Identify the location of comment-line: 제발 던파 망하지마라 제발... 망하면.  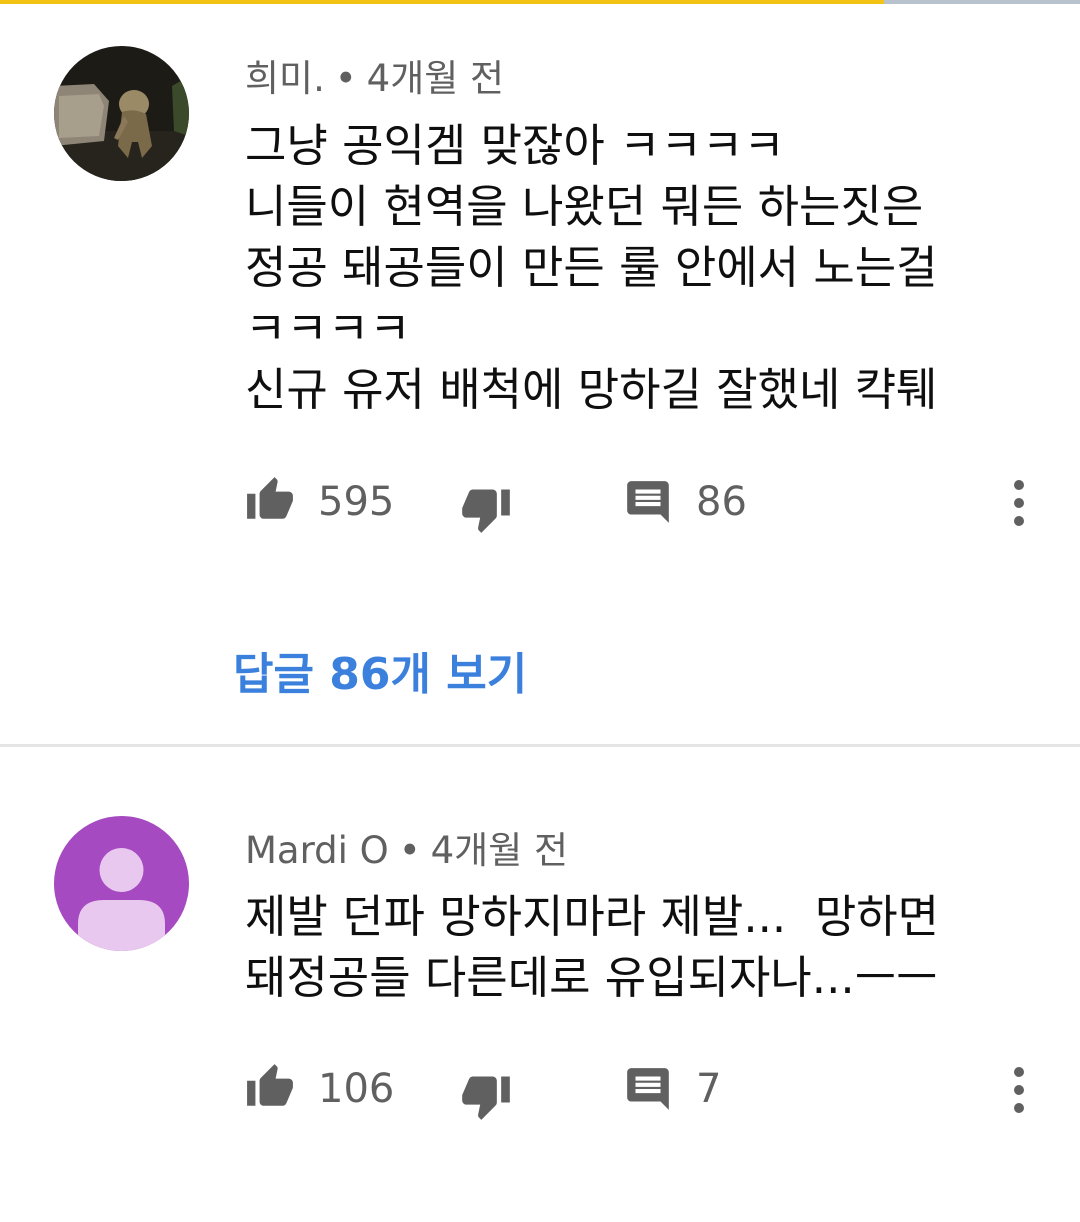
(592, 916).